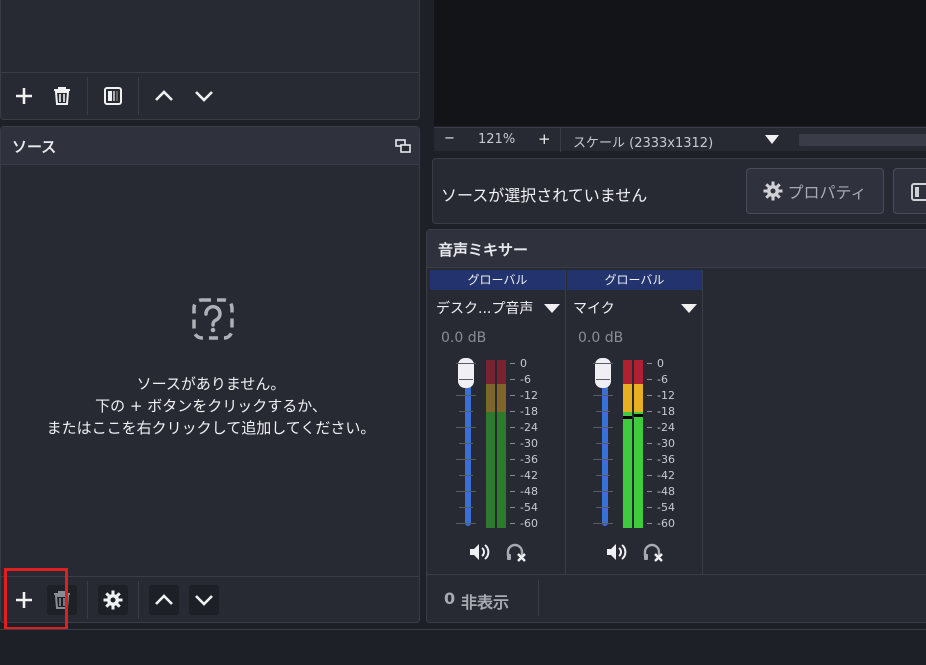  I want to click on scenes-remove-button, so click(62, 96).